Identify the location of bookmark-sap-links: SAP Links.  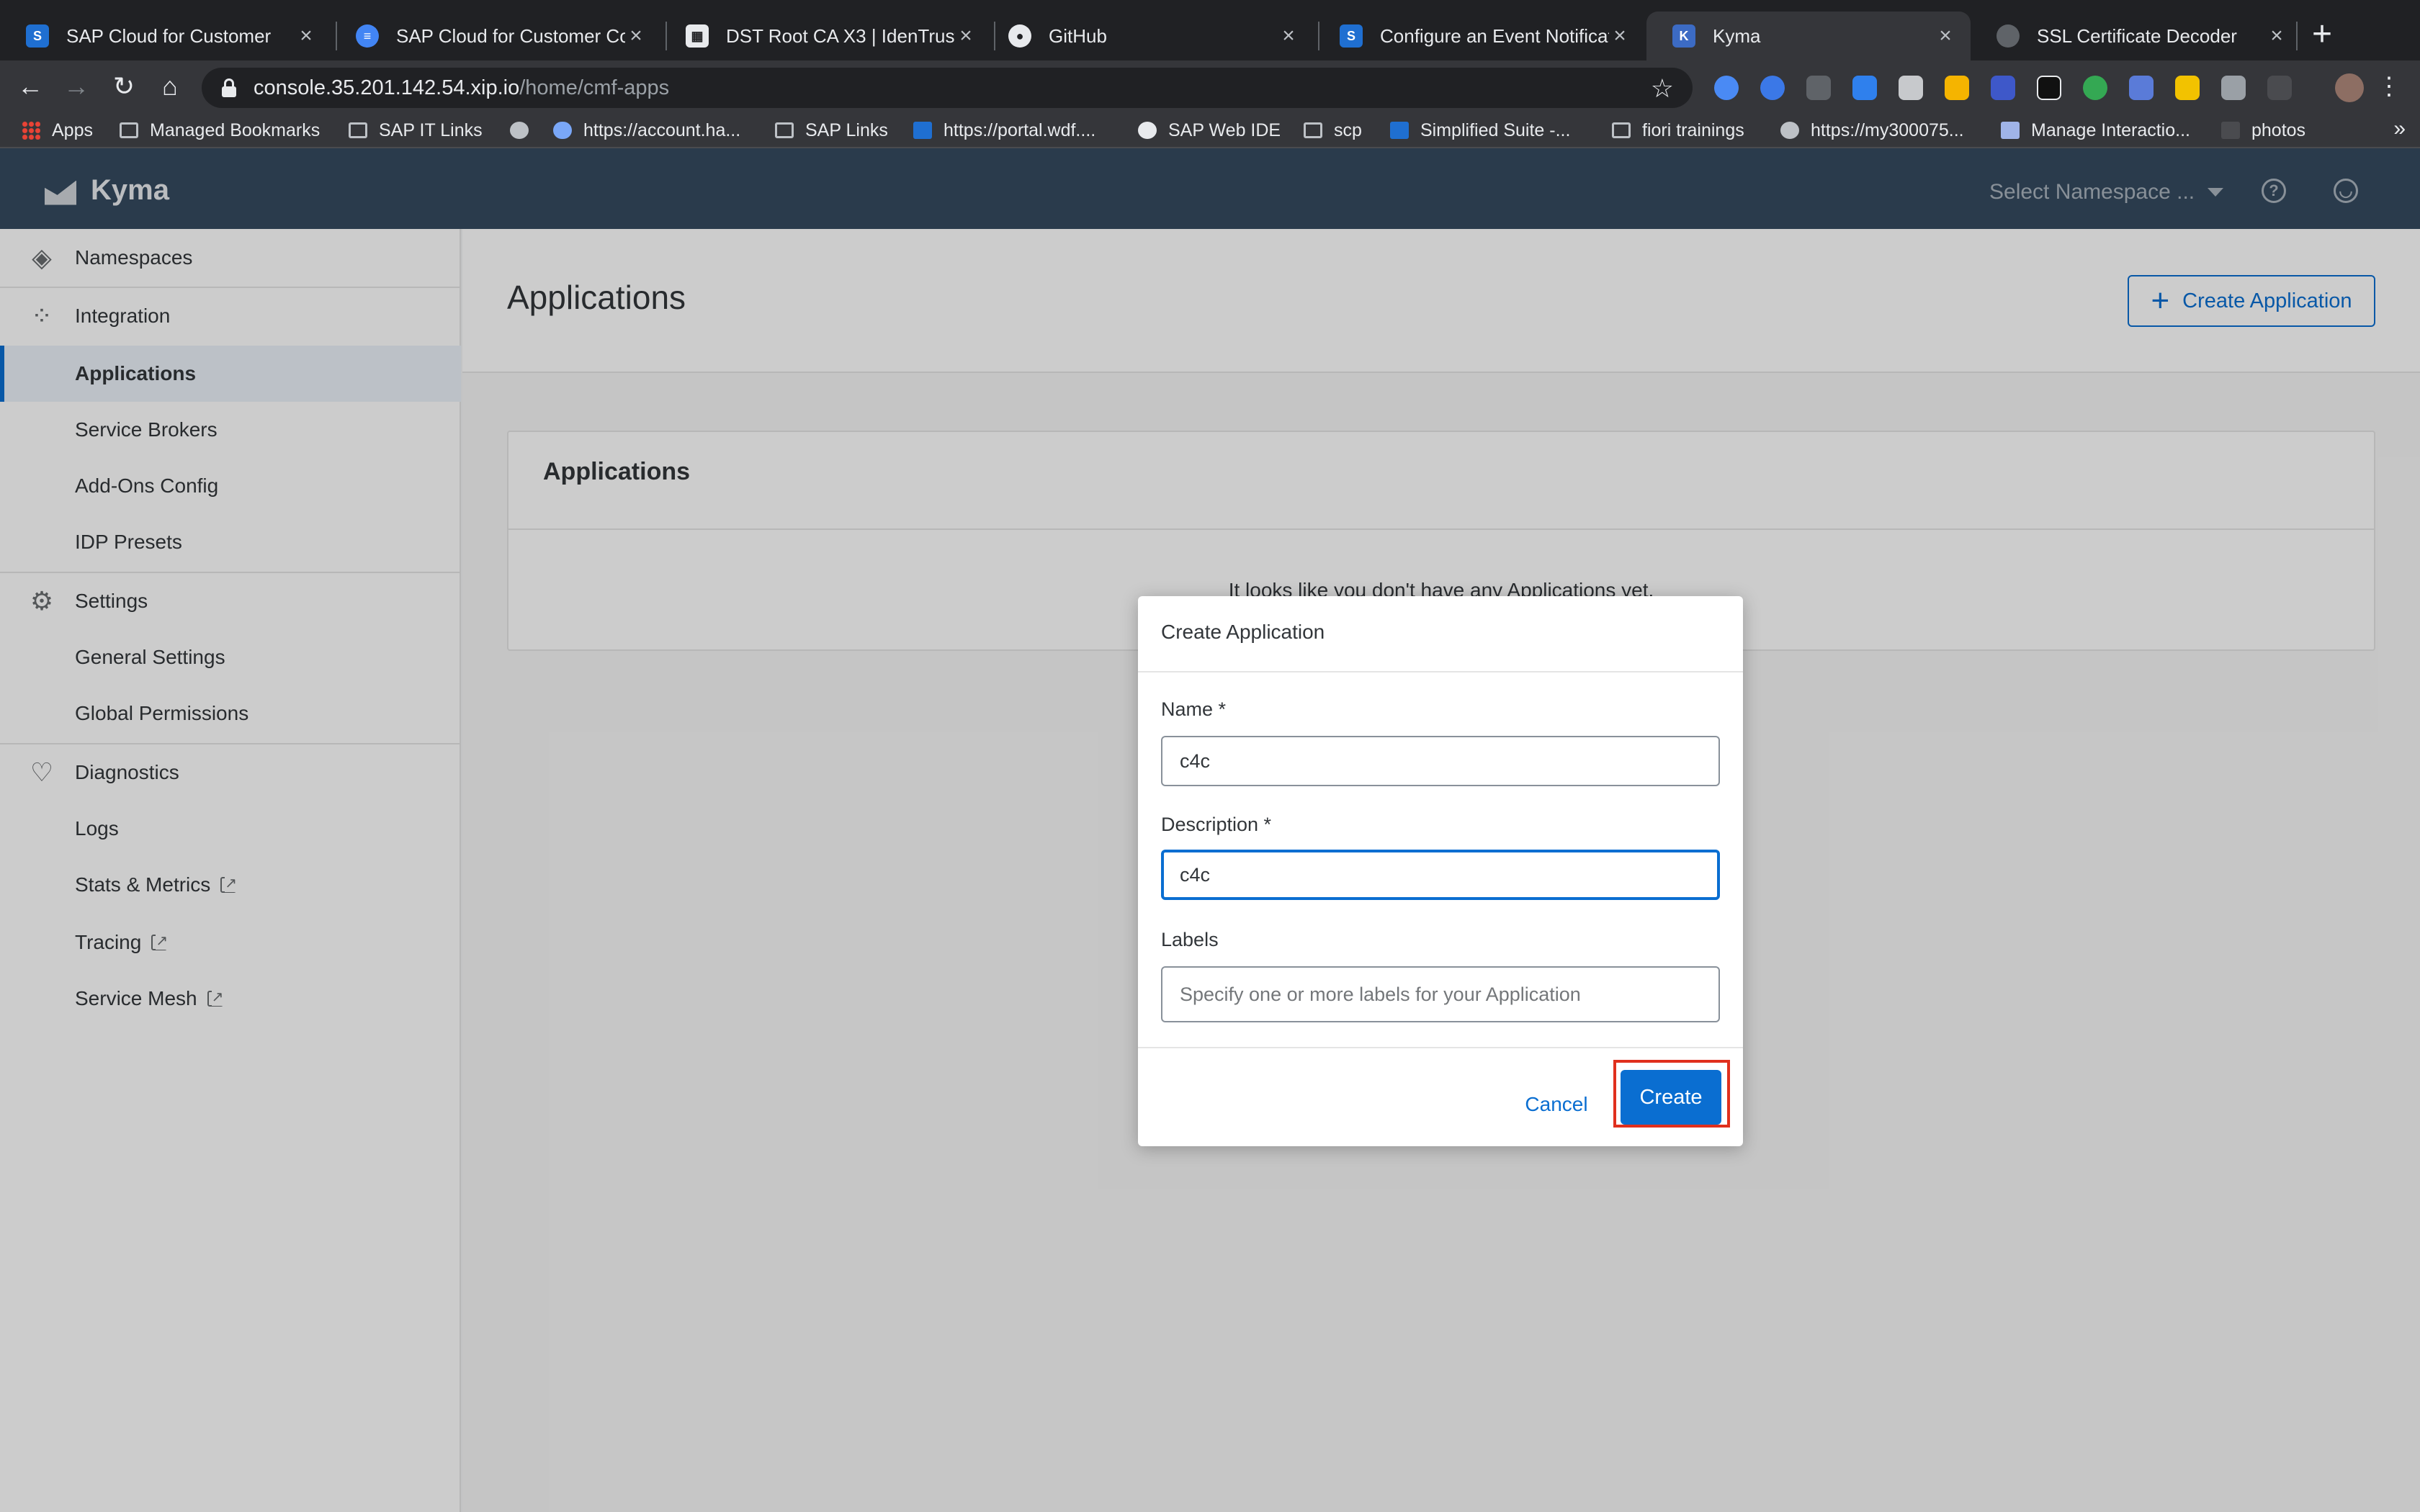
(831, 130).